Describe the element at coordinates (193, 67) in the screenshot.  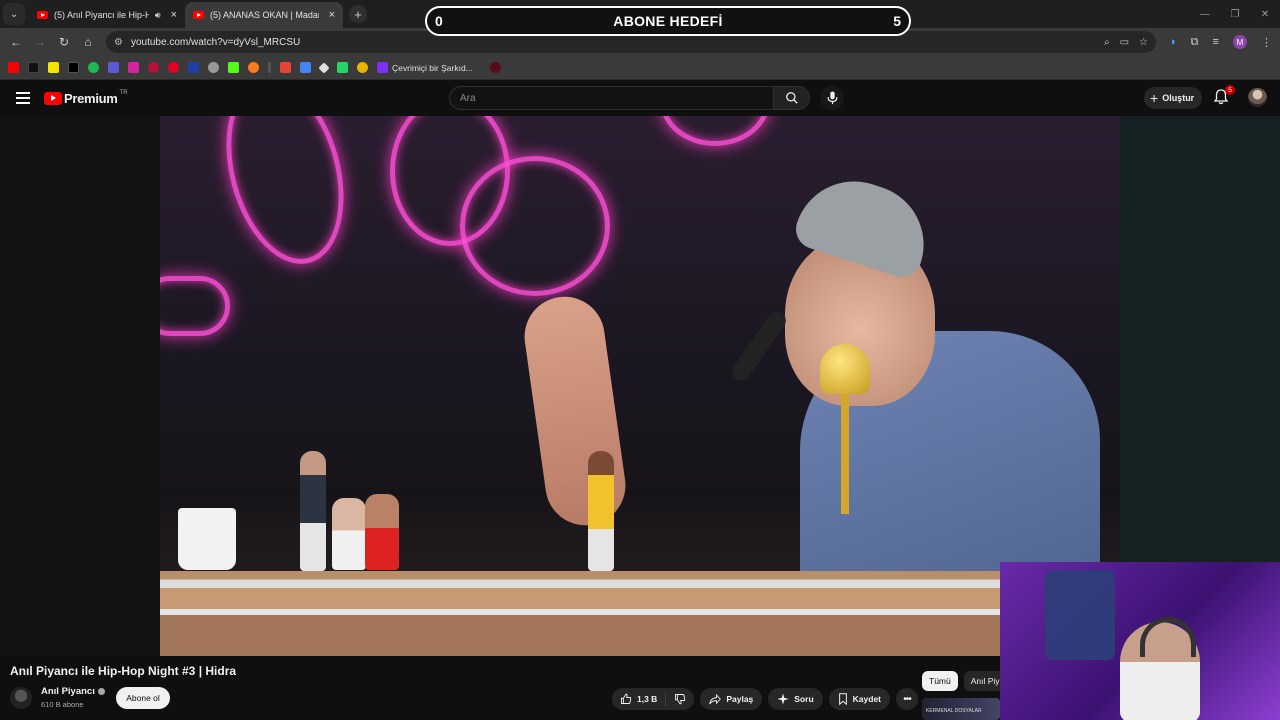
I see `blue-bookmark-icon` at that location.